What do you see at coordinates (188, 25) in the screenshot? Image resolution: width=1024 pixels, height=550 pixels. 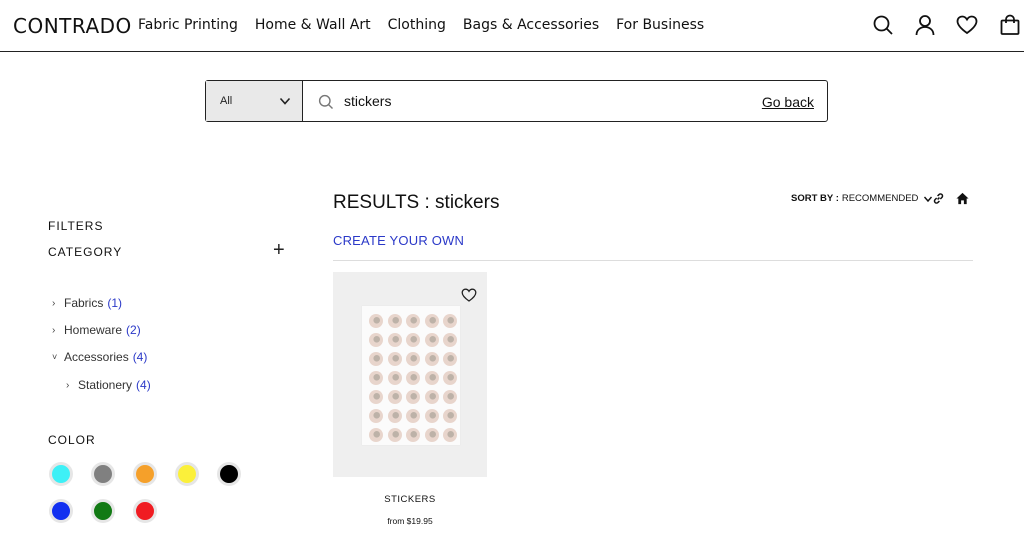 I see `nav-fabric-printing: Fabric Printing` at bounding box center [188, 25].